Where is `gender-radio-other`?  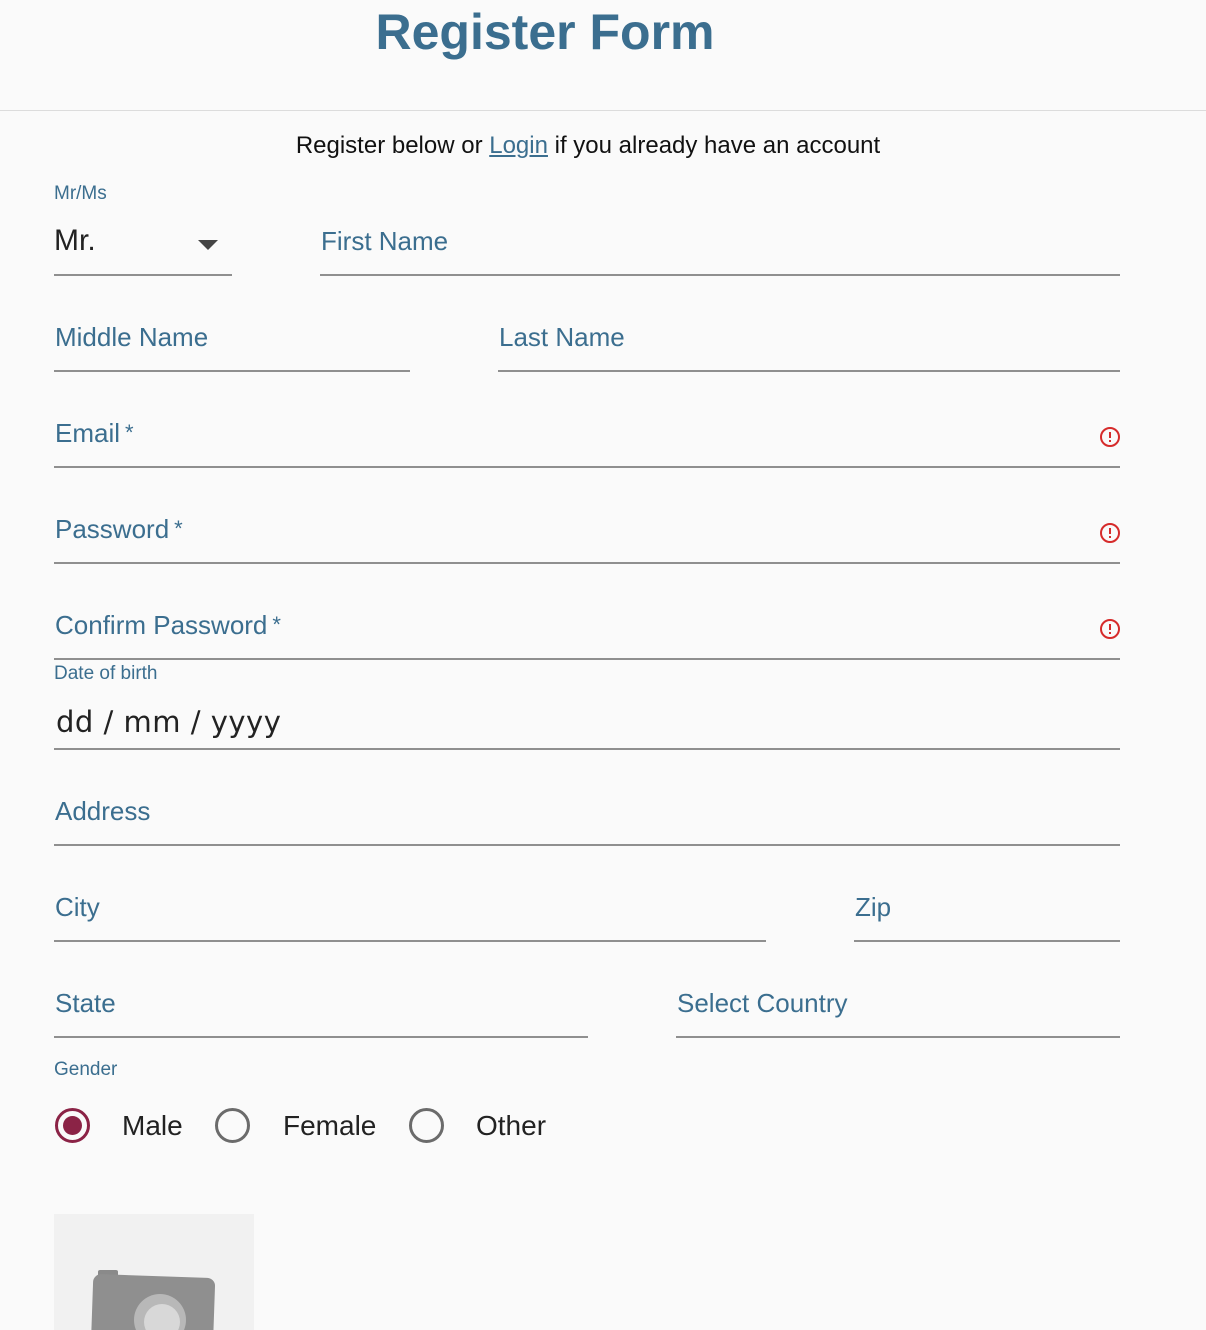
gender-radio-other is located at coordinates (426, 1125).